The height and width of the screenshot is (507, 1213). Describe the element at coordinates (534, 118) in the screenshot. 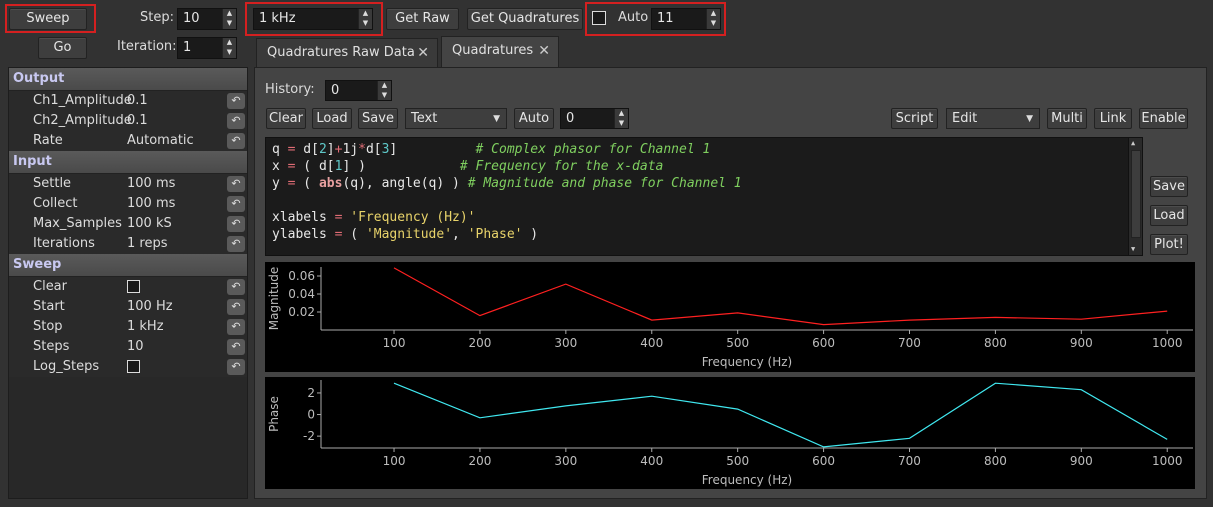

I see `auto-button: Auto` at that location.